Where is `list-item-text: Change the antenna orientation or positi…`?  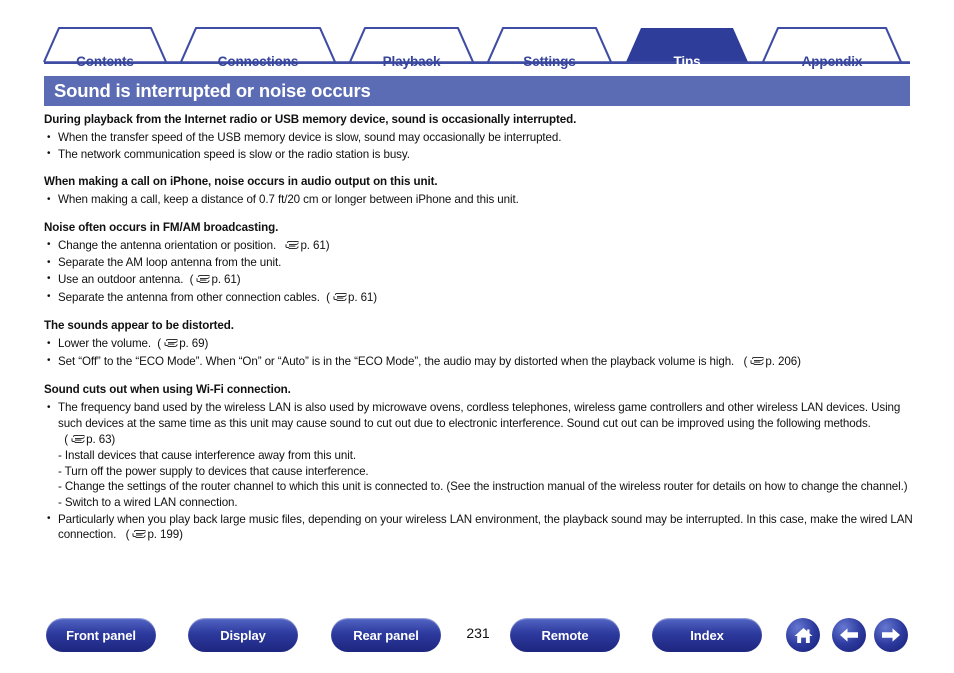 list-item-text: Change the antenna orientation or positi… is located at coordinates (167, 245).